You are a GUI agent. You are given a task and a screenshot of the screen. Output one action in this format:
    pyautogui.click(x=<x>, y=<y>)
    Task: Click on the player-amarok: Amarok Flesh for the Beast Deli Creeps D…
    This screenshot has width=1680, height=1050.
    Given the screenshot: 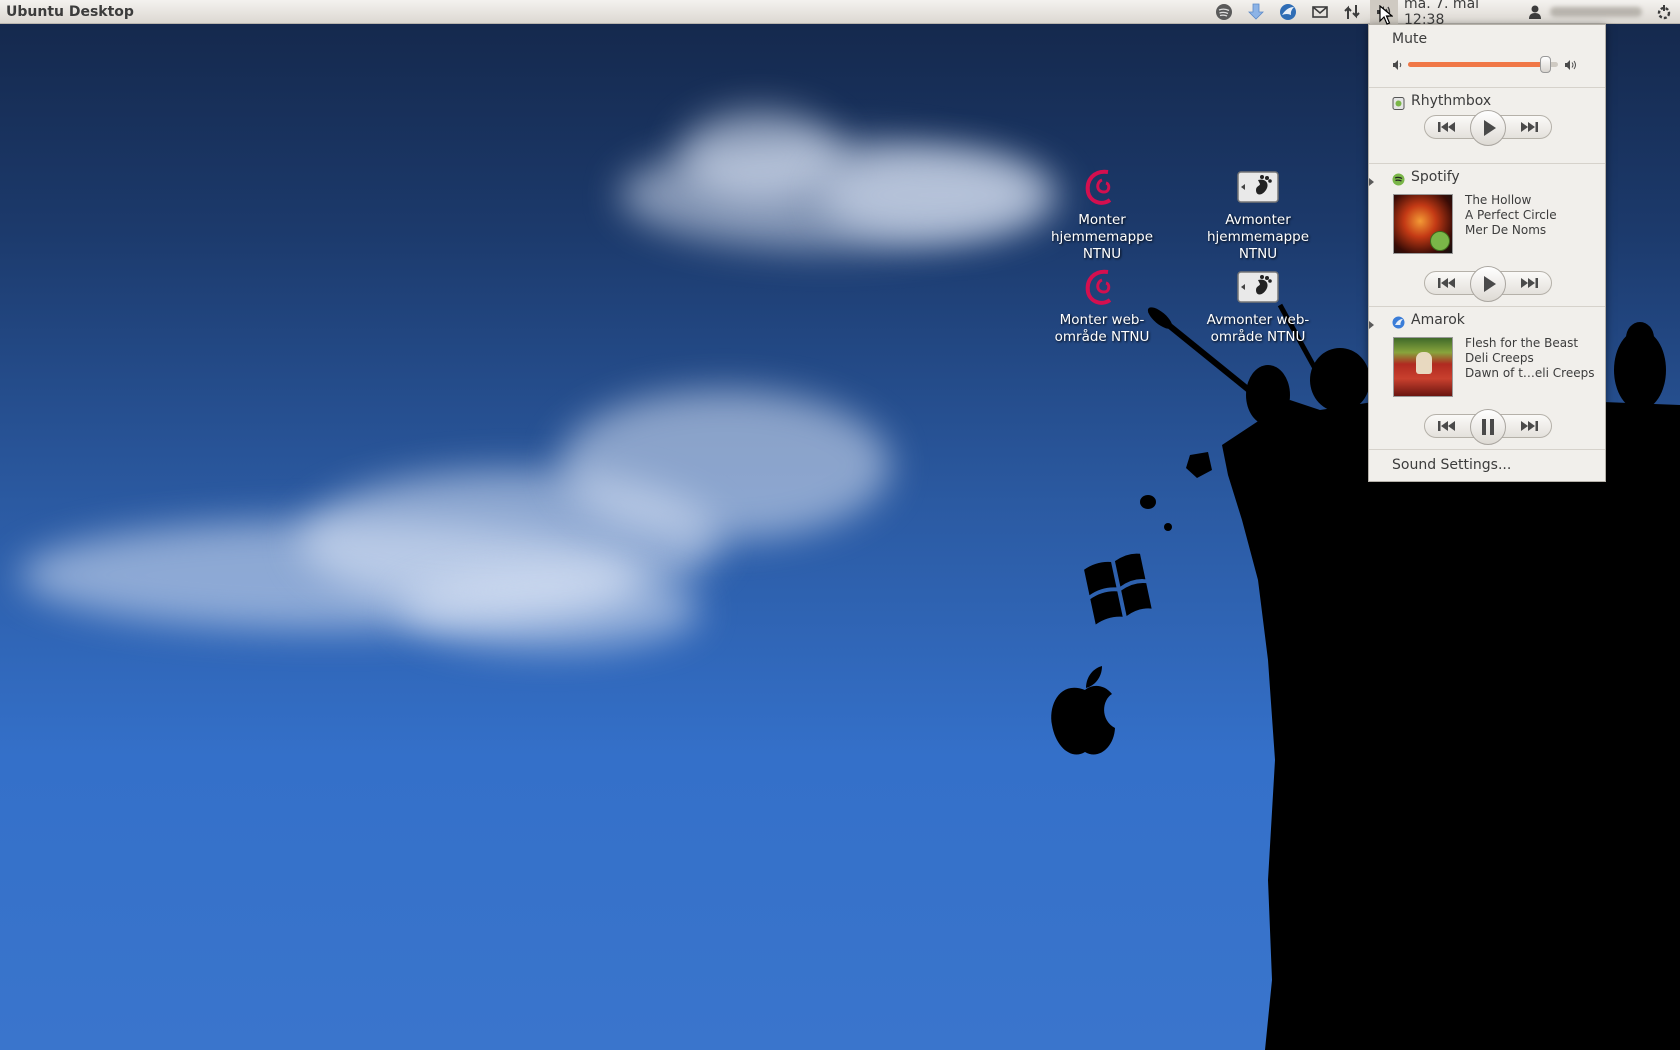 What is the action you would take?
    pyautogui.click(x=1487, y=377)
    